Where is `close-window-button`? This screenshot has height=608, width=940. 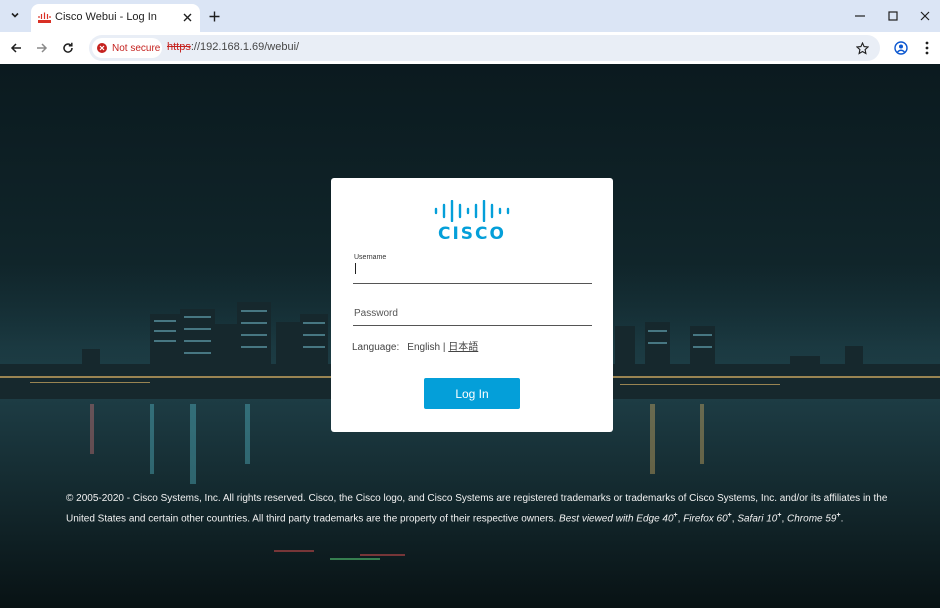 close-window-button is located at coordinates (925, 16).